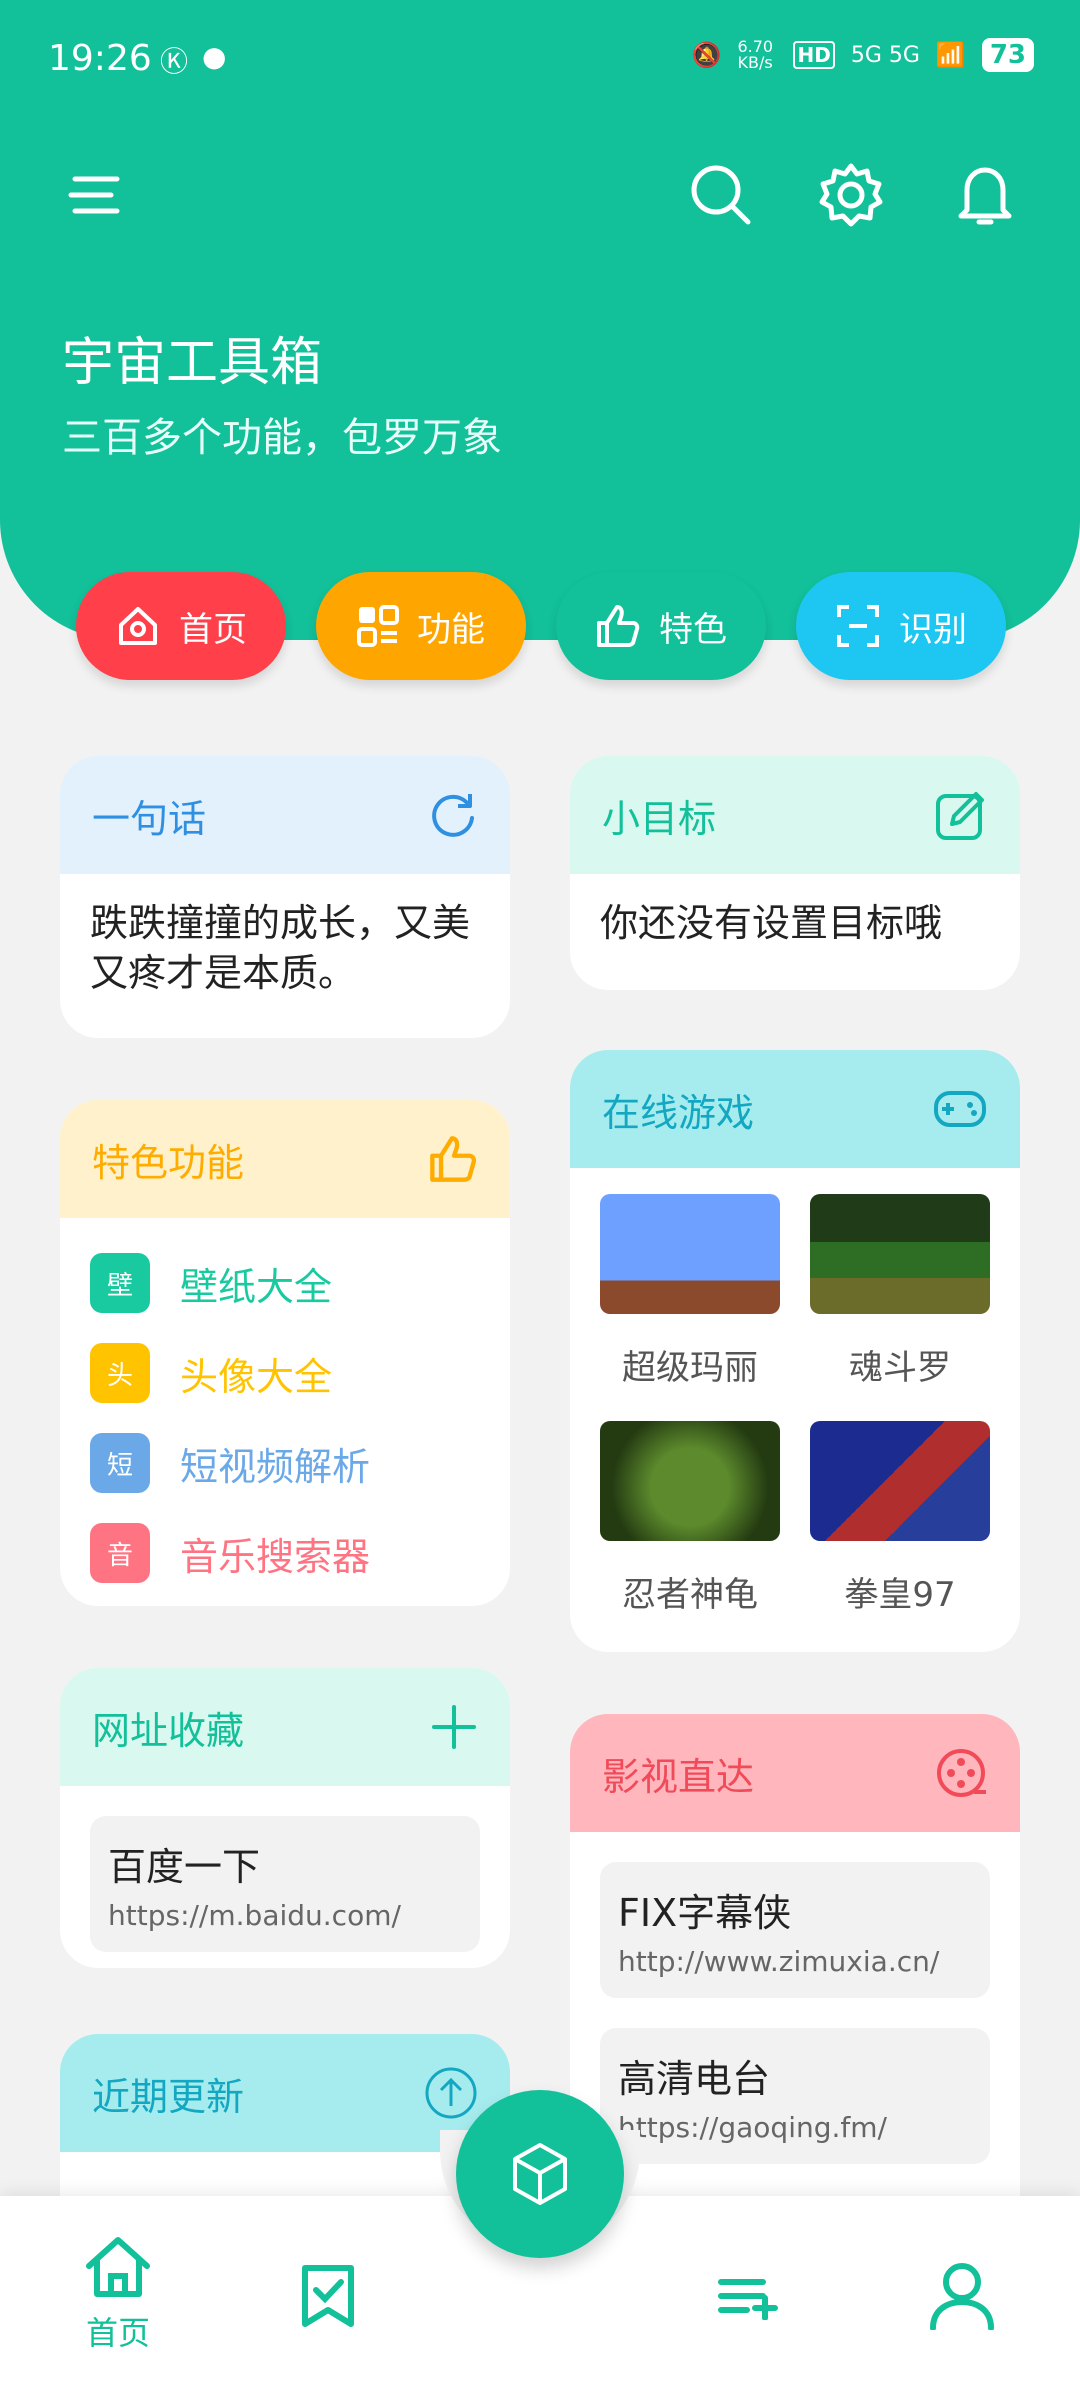 The height and width of the screenshot is (2400, 1080). Describe the element at coordinates (779, 1961) in the screenshot. I see `video-site-url: http://www.zimuxia.cn/` at that location.